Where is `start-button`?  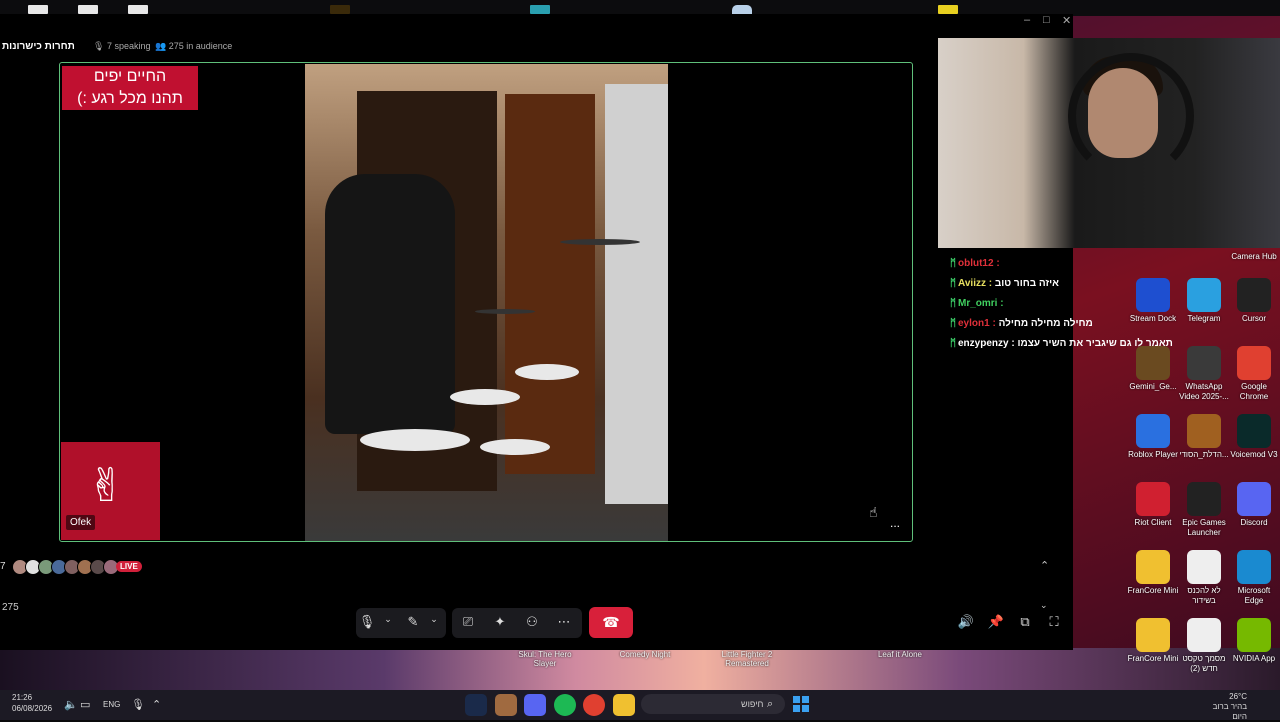
start-button is located at coordinates (801, 704).